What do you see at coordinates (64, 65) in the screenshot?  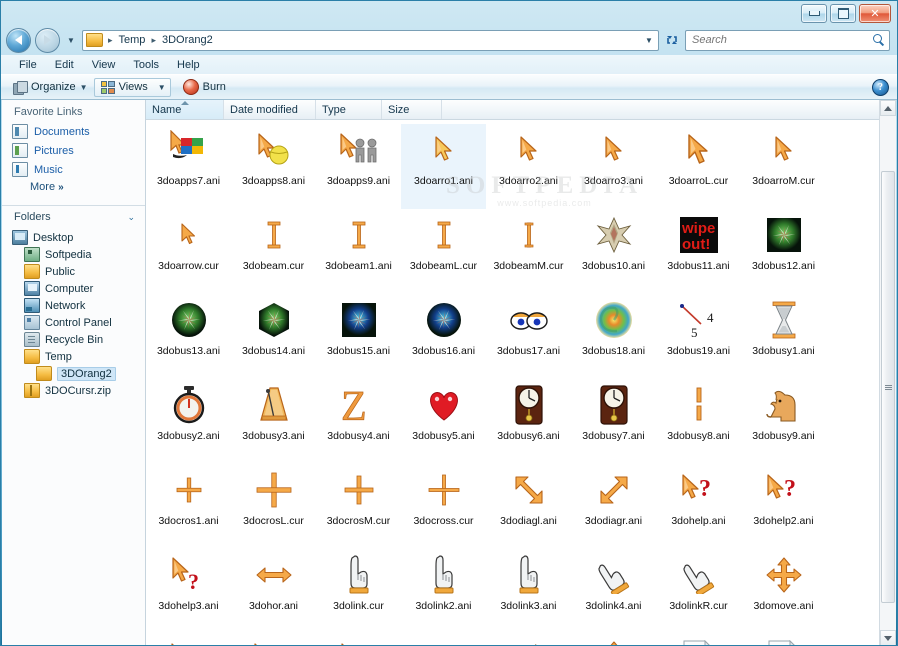 I see `menu-edit: Edit` at bounding box center [64, 65].